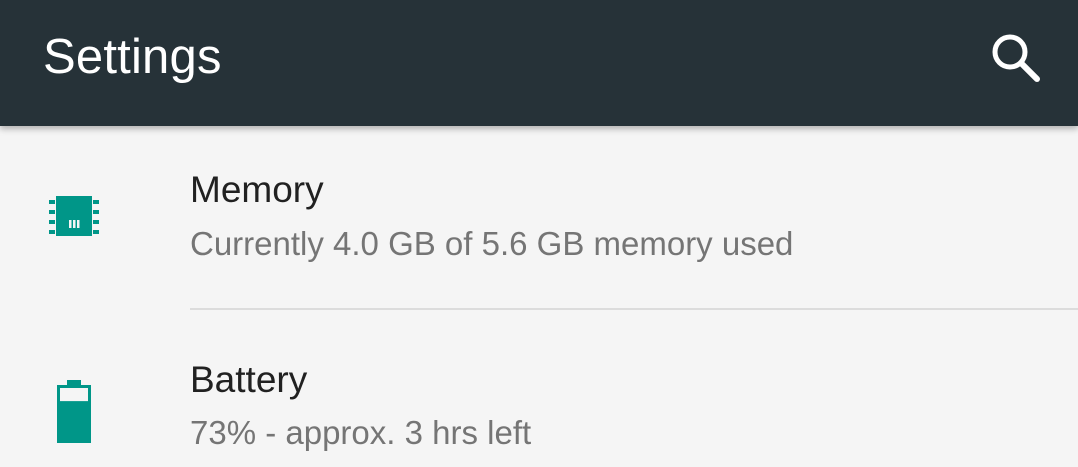 This screenshot has height=467, width=1078. I want to click on search-button, so click(1016, 58).